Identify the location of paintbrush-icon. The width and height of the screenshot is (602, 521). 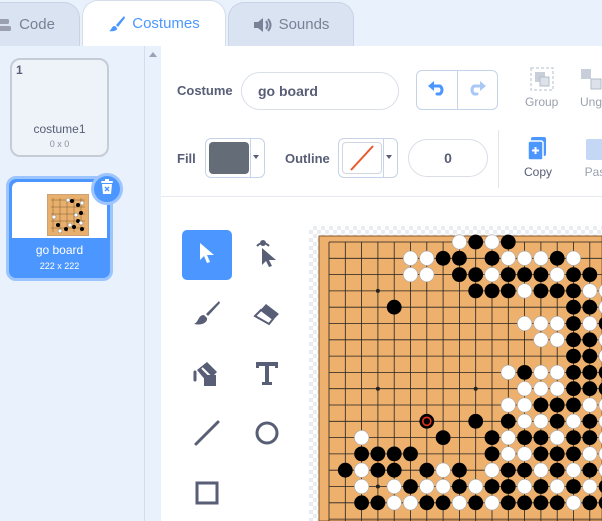
(207, 315).